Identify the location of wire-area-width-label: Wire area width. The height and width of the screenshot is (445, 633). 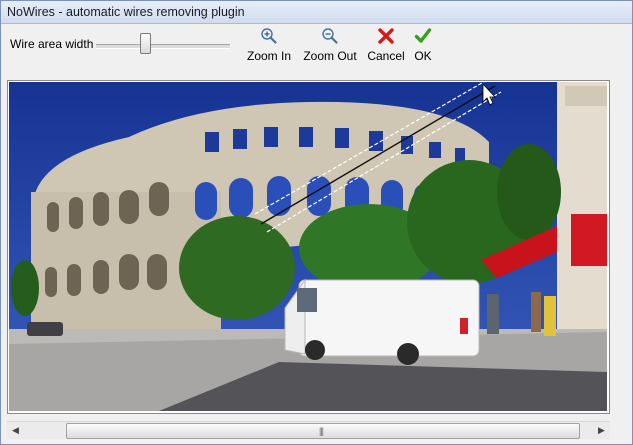
(52, 44).